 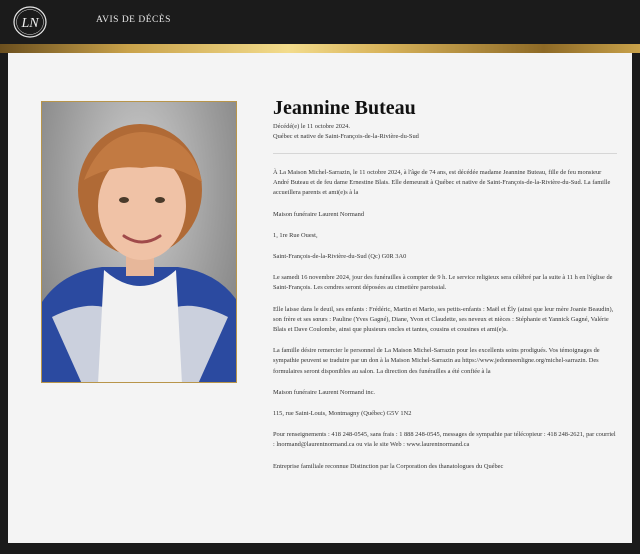 I want to click on logo-text: LN, so click(x=29, y=23).